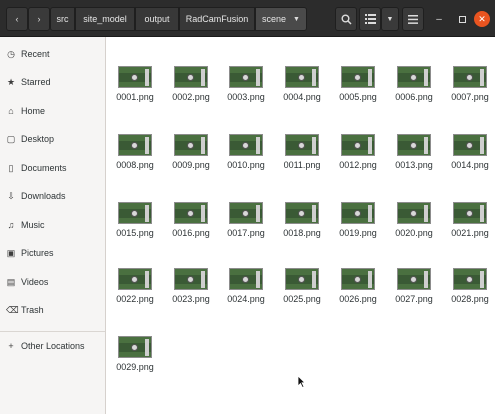 This screenshot has height=414, width=495. I want to click on breadcrumb-radcamfusion: RadCamFusion, so click(217, 19).